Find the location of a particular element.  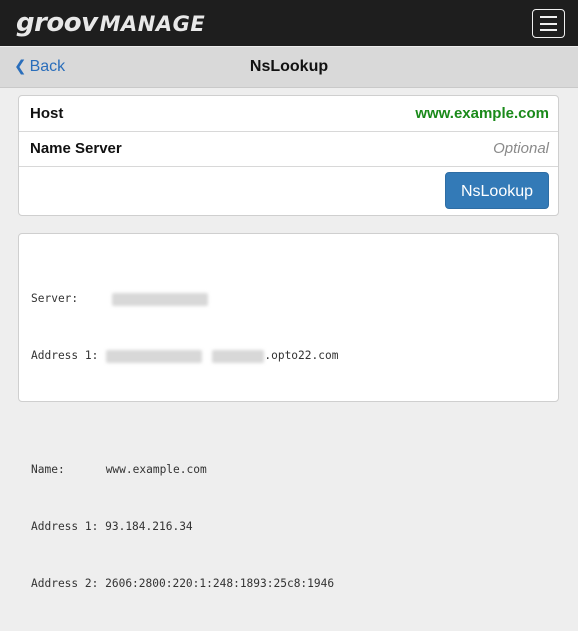

output-line-name: Name: www.example.com is located at coordinates (184, 469).